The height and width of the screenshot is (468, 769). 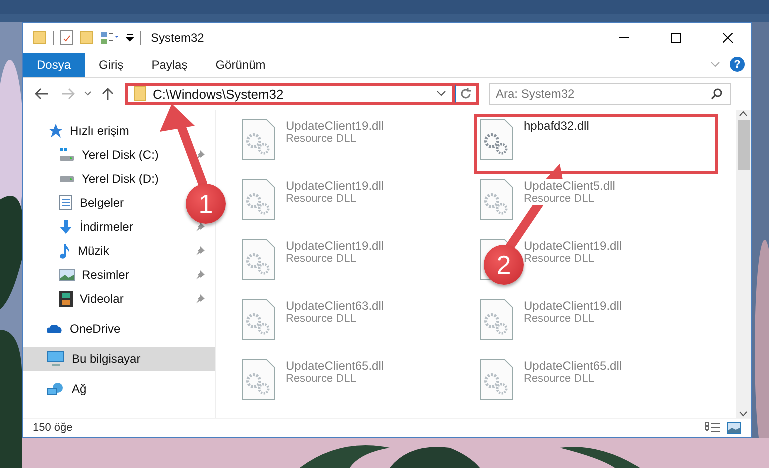 What do you see at coordinates (84, 251) in the screenshot?
I see `sidebar-item: Müzik` at bounding box center [84, 251].